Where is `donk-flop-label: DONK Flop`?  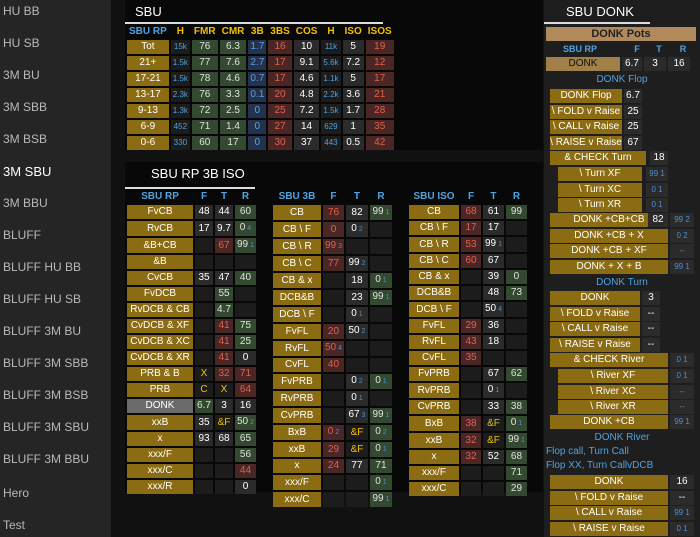
donk-flop-label: DONK Flop is located at coordinates (586, 96).